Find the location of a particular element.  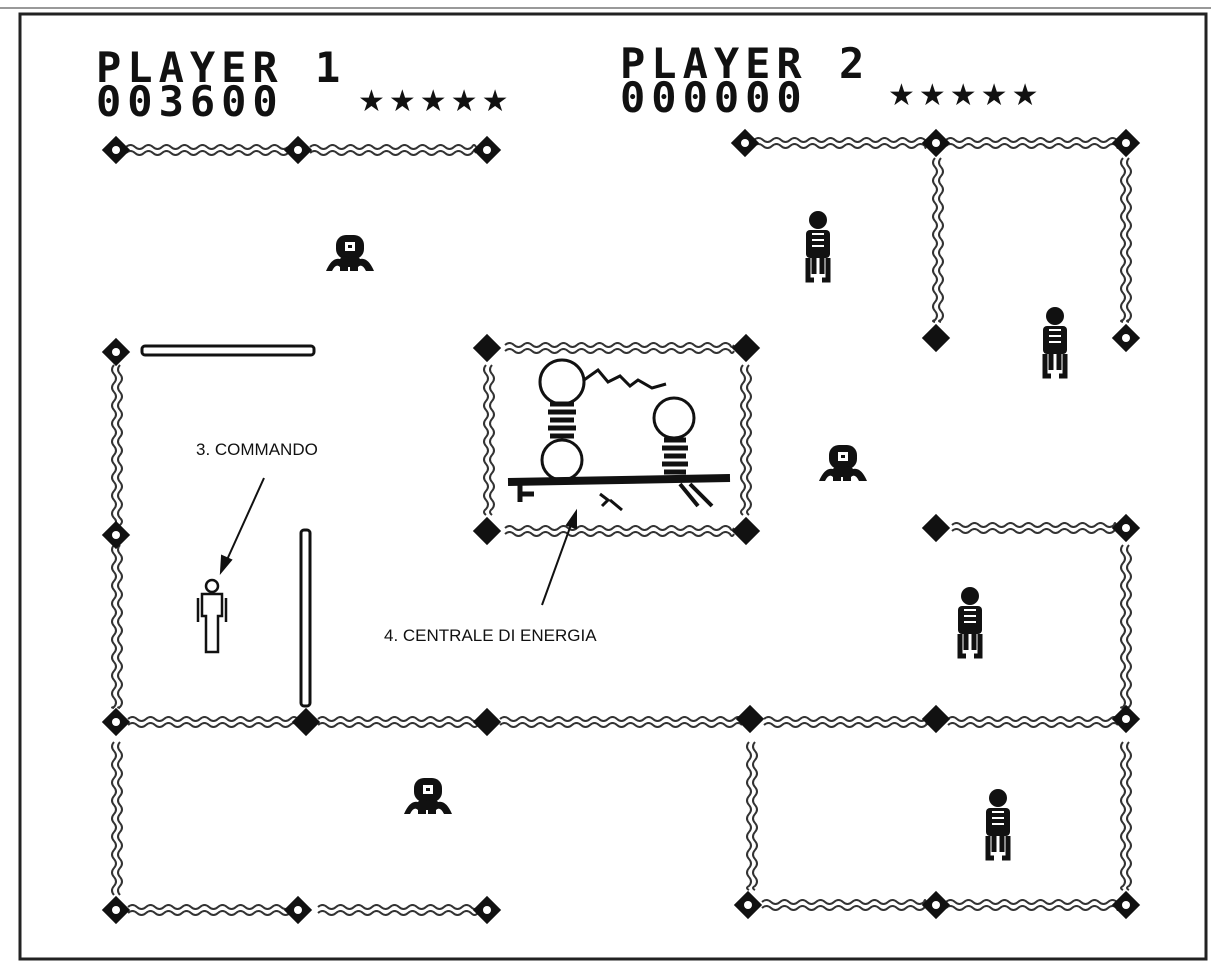

barrier-horizontal is located at coordinates (228, 350).